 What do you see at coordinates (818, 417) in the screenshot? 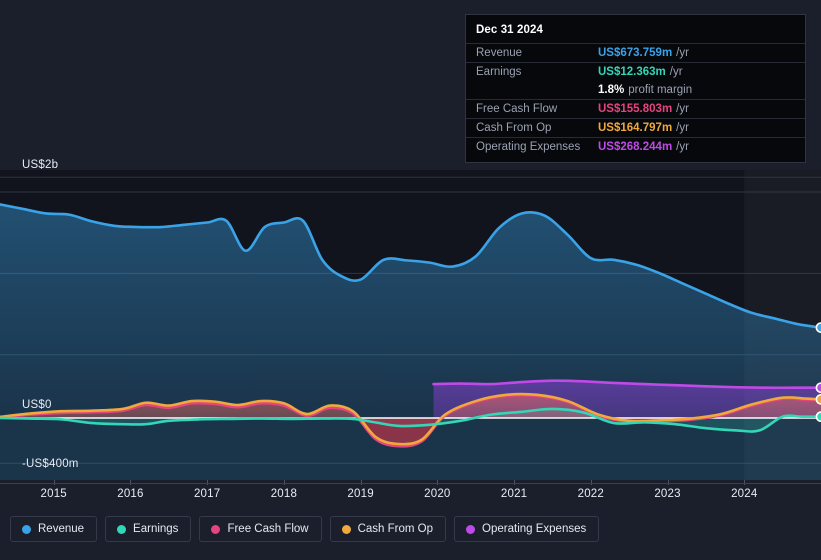
I see `endpoint-marker-earnings` at bounding box center [818, 417].